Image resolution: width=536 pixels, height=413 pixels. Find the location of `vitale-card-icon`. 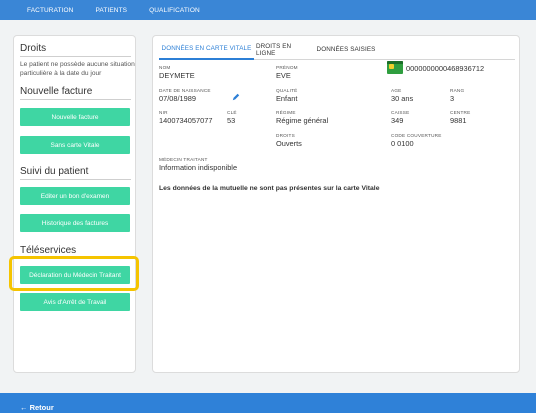

vitale-card-icon is located at coordinates (395, 67).